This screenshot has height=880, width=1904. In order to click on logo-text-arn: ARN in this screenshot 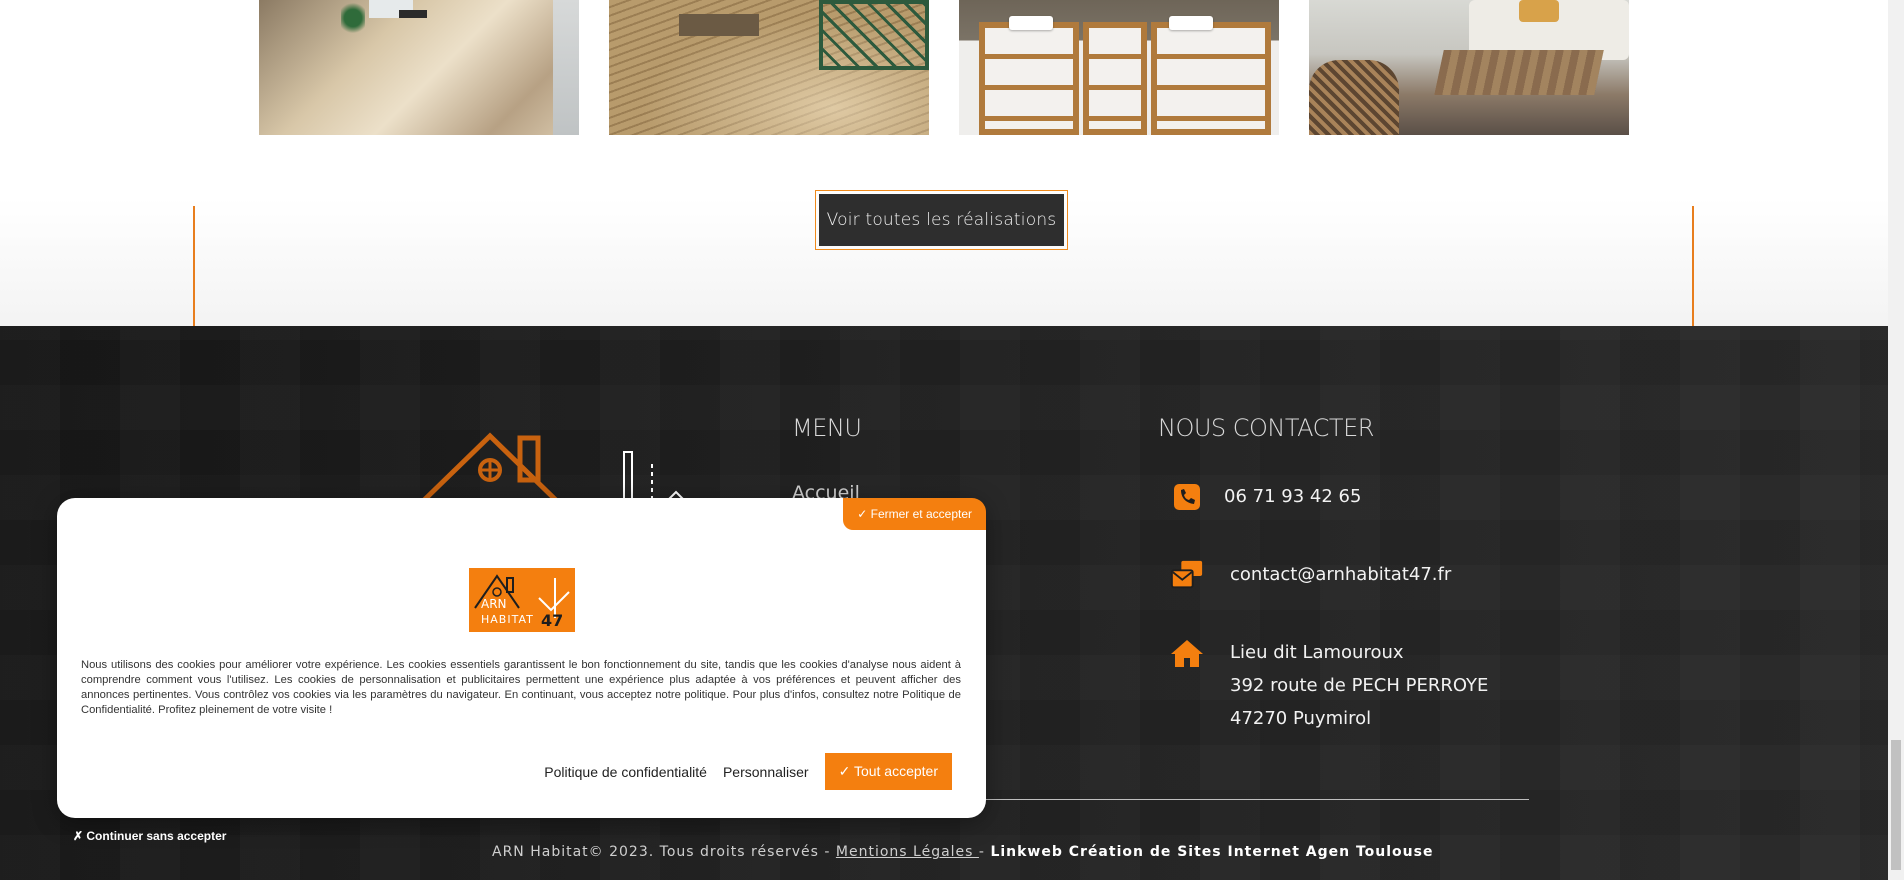, I will do `click(494, 604)`.